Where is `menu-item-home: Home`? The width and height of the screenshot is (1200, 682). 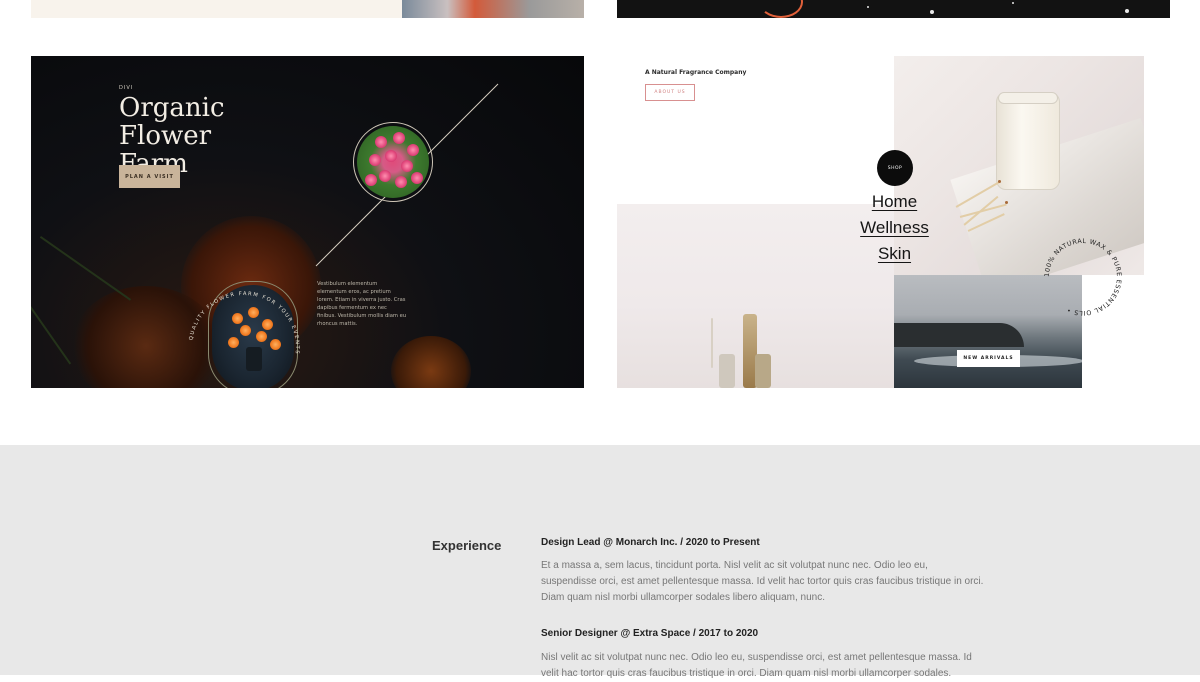
menu-item-home: Home is located at coordinates (894, 202).